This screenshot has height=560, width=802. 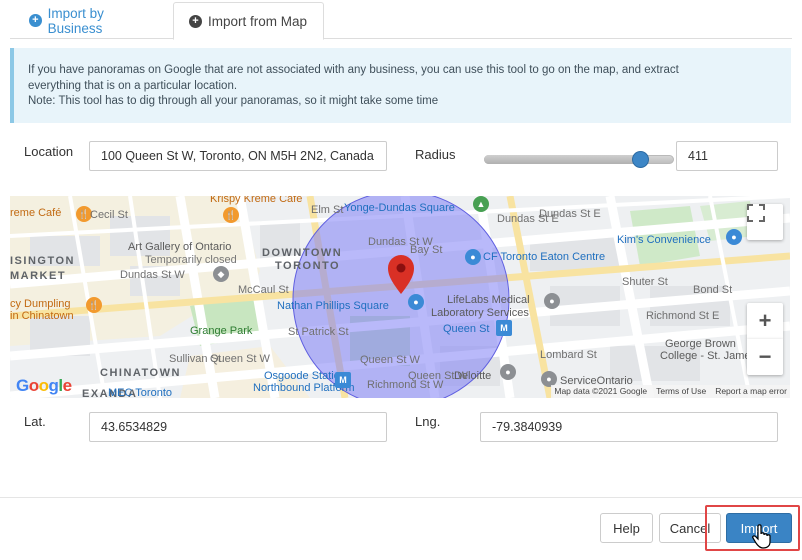 I want to click on museum-icon: ◆, so click(x=221, y=274).